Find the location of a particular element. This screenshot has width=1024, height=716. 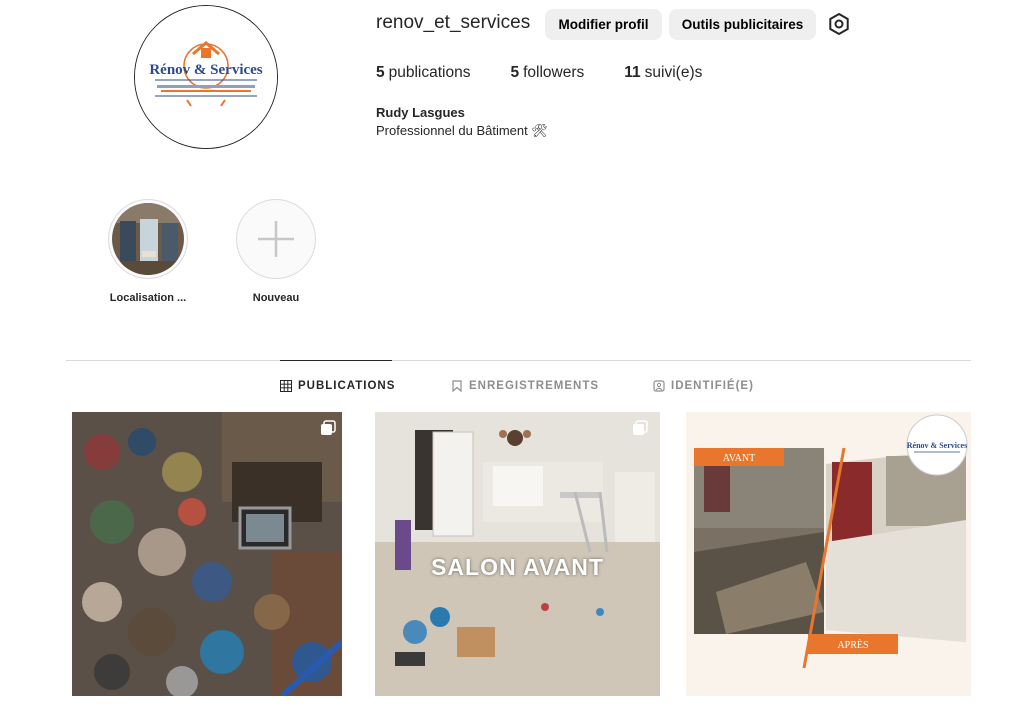

following-label: suivi(e)s is located at coordinates (673, 72).